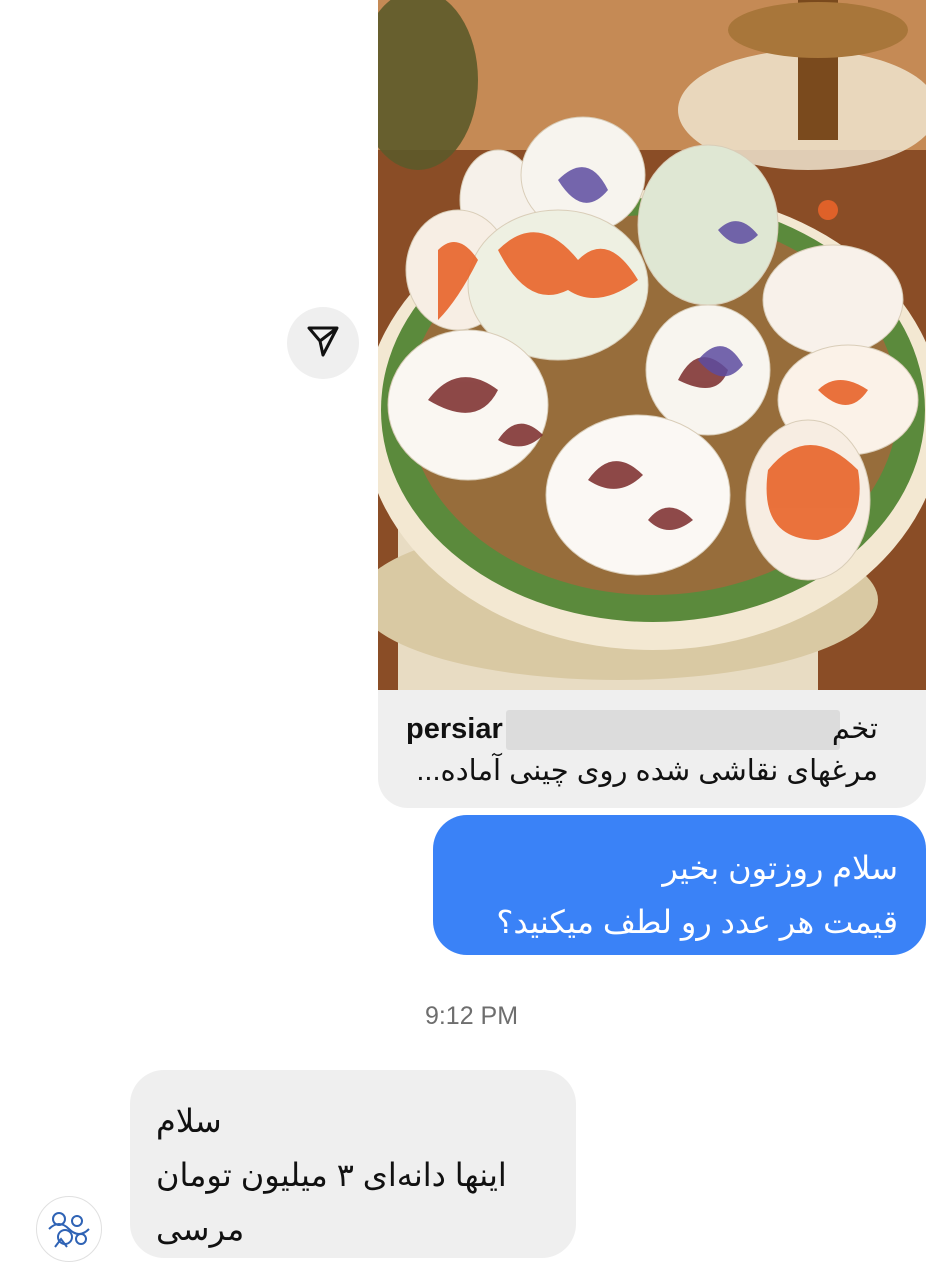  What do you see at coordinates (331, 1175) in the screenshot?
I see `incoming-message-line: اینها دانه‌ای ۳ میلیون تومان` at bounding box center [331, 1175].